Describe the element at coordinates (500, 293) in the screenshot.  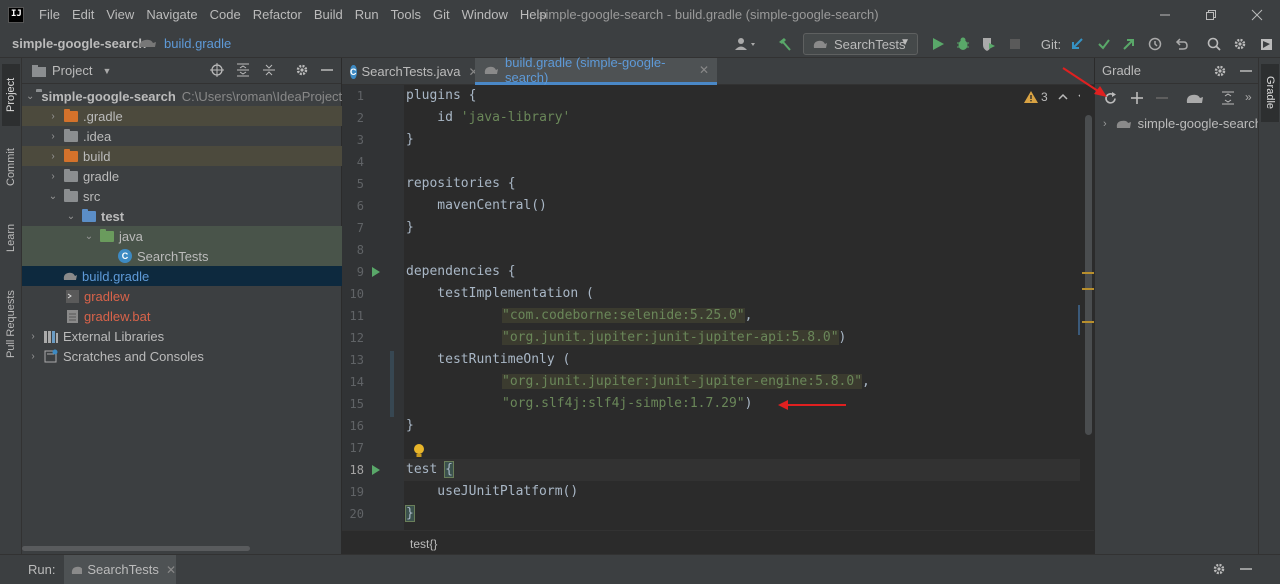
I see `code-line: testImplementation (` at that location.